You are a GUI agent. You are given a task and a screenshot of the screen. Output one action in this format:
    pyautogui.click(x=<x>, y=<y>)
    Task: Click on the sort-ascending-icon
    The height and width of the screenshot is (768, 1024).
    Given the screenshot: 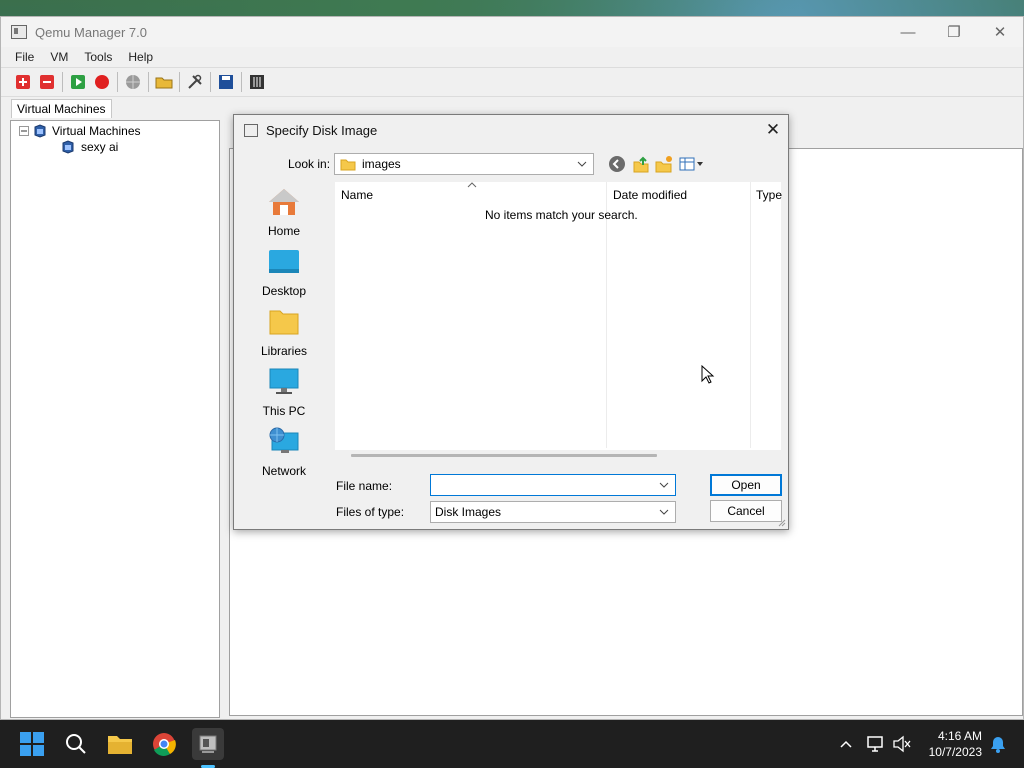 What is the action you would take?
    pyautogui.click(x=472, y=185)
    